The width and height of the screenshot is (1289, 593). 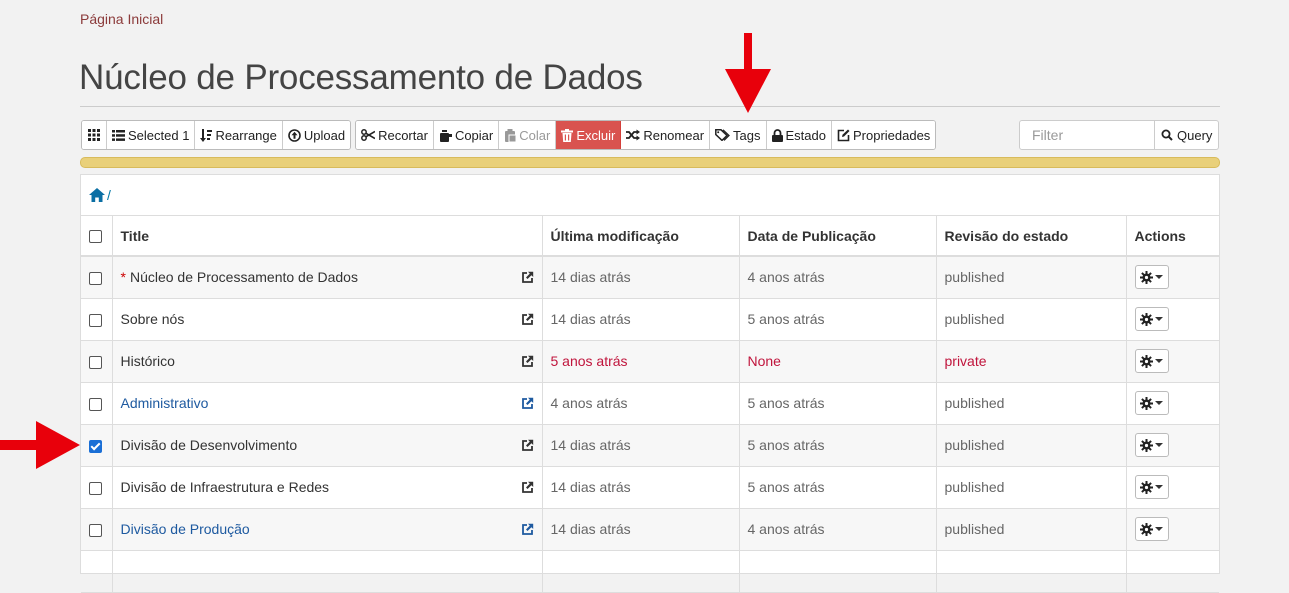 I want to click on cut-label: Recortar, so click(x=403, y=135).